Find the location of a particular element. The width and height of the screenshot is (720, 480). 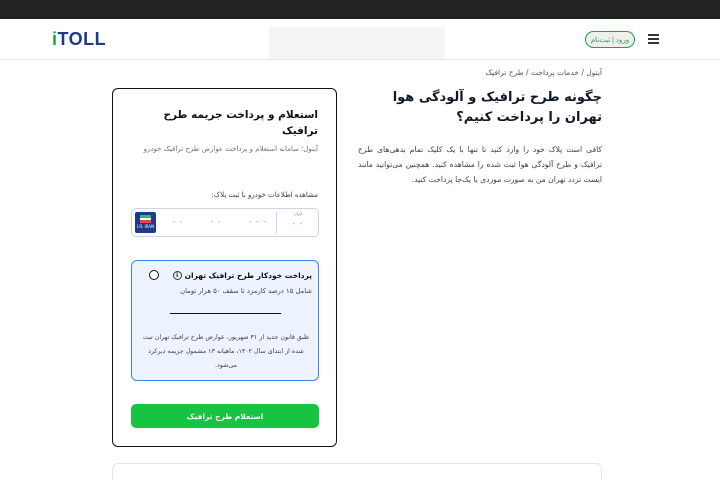

browser-top-bar is located at coordinates (360, 9).